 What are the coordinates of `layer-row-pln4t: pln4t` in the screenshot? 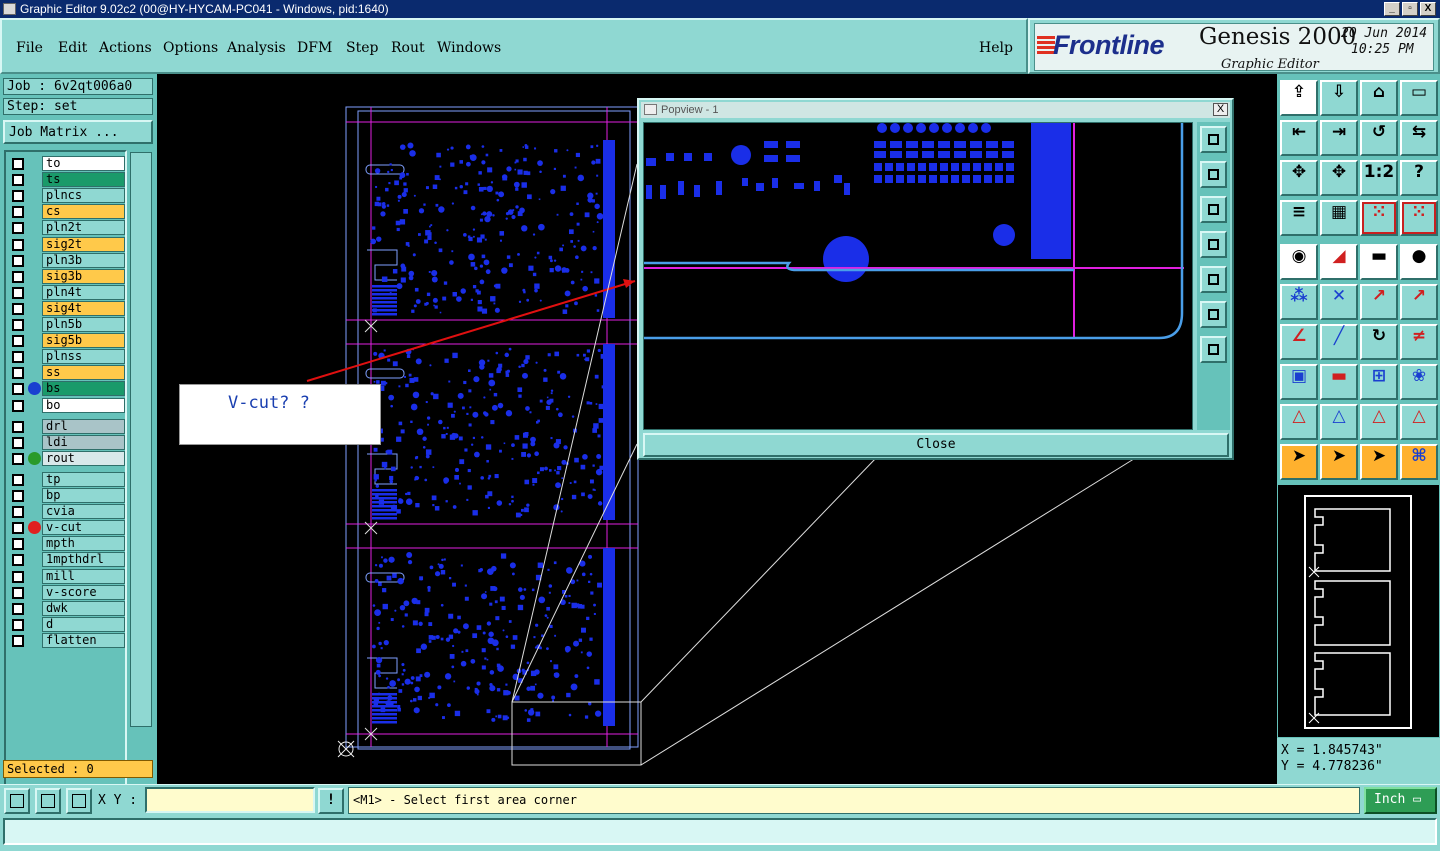 It's located at (68, 292).